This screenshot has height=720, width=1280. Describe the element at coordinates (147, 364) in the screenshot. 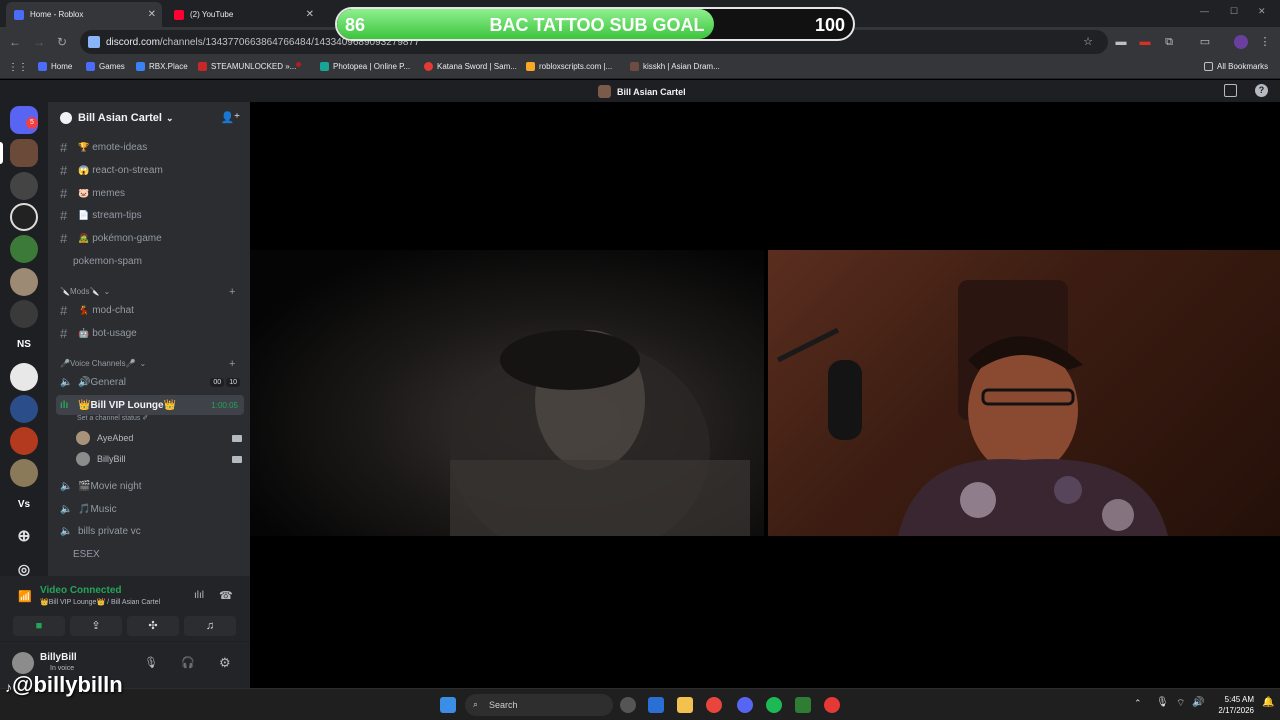

I see `category-voice-channels: 🎤Voice Channels🎤 ⌄ +` at that location.